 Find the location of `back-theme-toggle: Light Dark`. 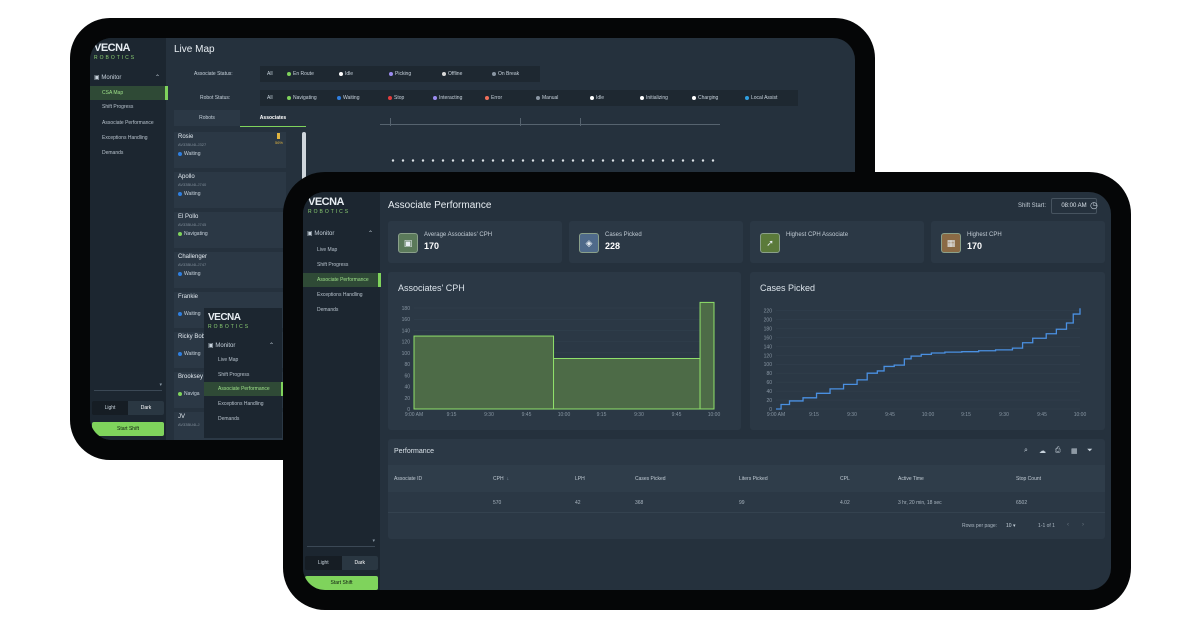

back-theme-toggle: Light Dark is located at coordinates (128, 408).